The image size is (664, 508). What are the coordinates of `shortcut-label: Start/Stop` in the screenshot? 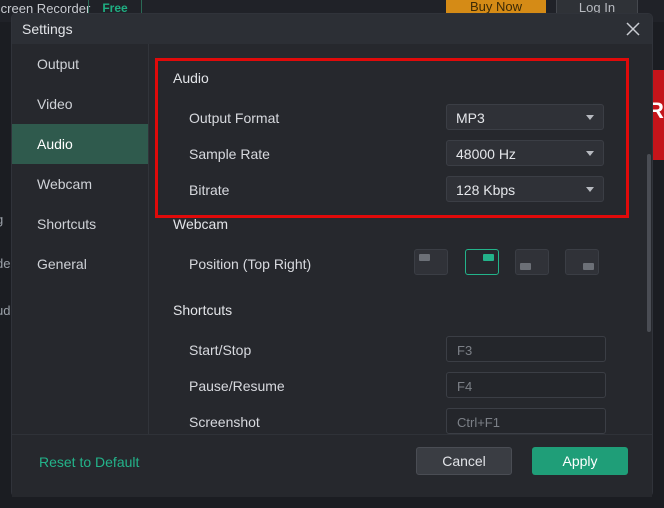 It's located at (220, 350).